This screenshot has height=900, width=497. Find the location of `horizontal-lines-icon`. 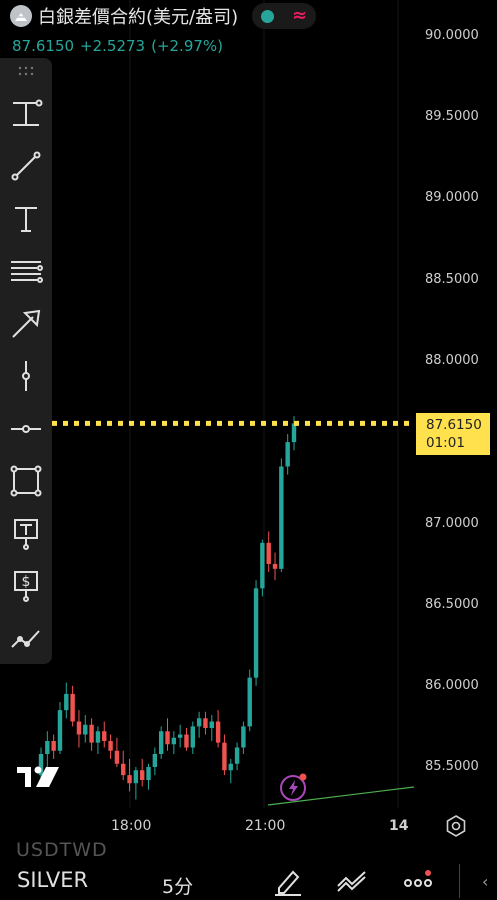

horizontal-lines-icon is located at coordinates (26, 271).